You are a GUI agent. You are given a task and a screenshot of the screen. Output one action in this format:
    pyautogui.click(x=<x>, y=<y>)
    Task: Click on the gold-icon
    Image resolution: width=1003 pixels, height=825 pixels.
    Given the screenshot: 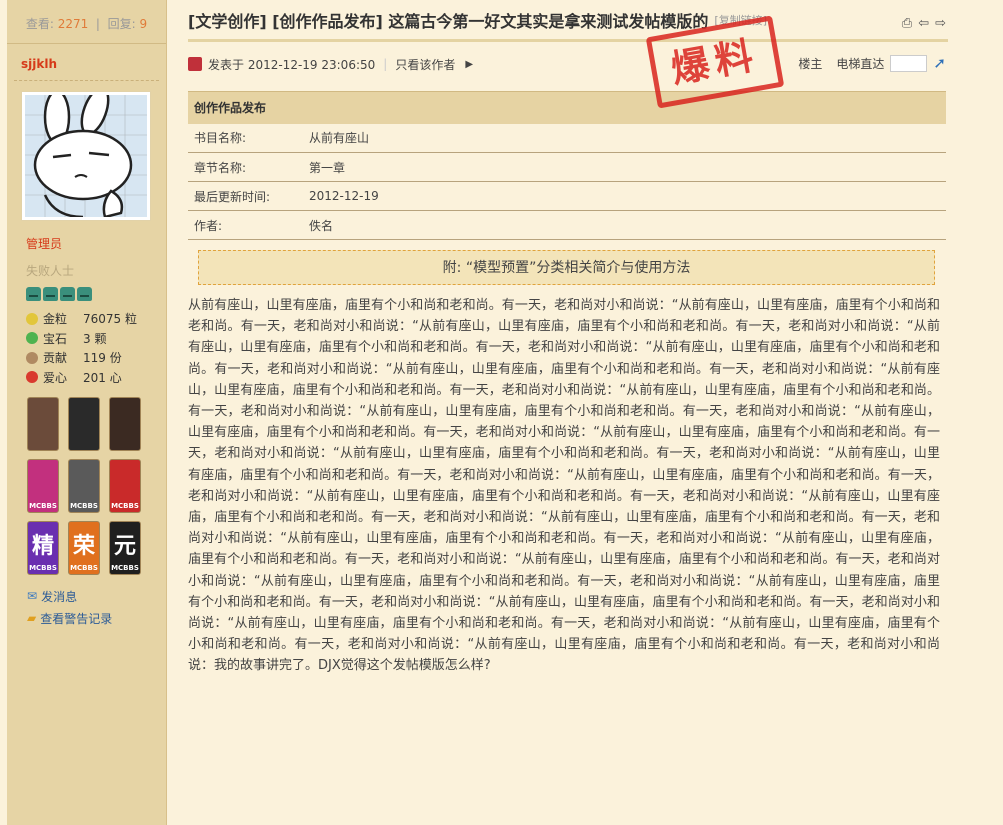 What is the action you would take?
    pyautogui.click(x=32, y=318)
    